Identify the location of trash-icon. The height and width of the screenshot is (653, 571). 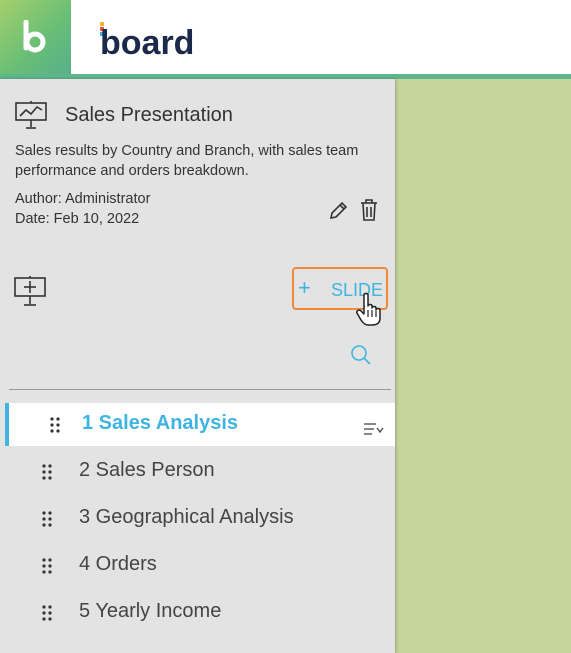
(369, 212).